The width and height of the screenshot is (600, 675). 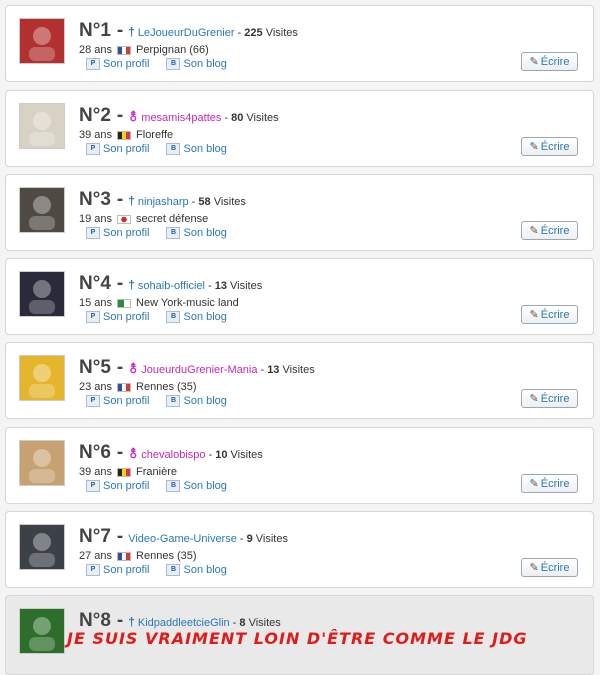 I want to click on rank-number: N°7, so click(x=95, y=536).